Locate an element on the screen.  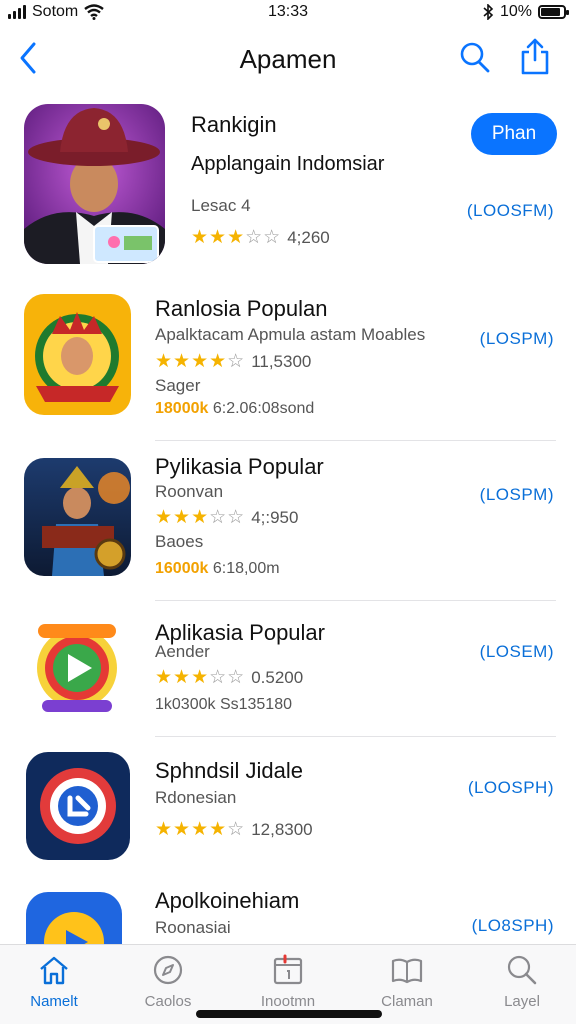
app-rating: ★★★☆☆ 4;:950 is located at coordinates (226, 517).